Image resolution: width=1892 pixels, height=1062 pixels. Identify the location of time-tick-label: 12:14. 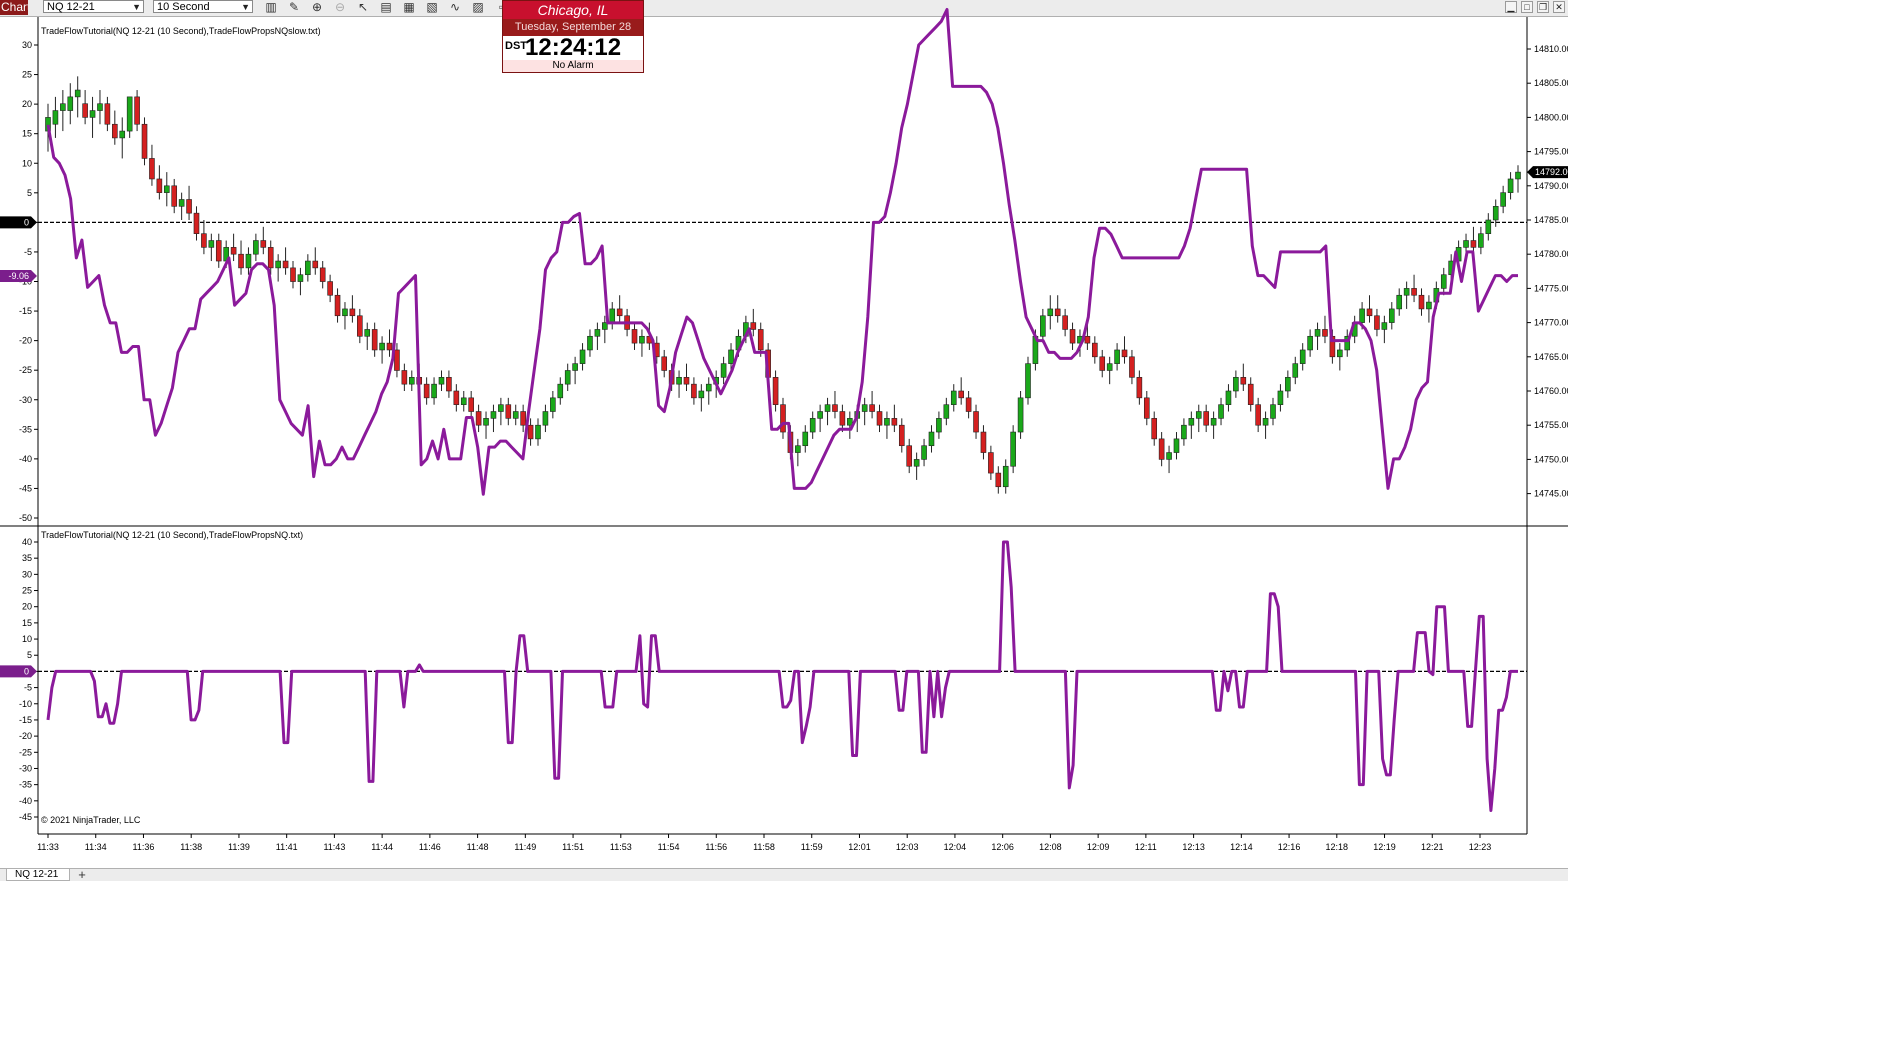
(1241, 847).